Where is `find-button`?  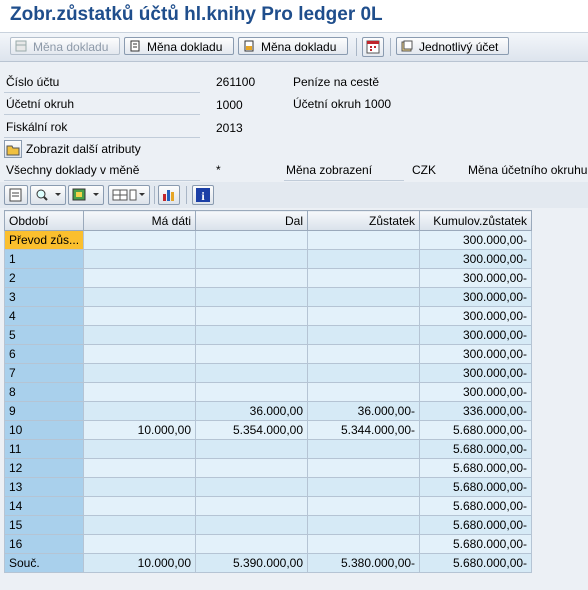
find-button is located at coordinates (48, 195).